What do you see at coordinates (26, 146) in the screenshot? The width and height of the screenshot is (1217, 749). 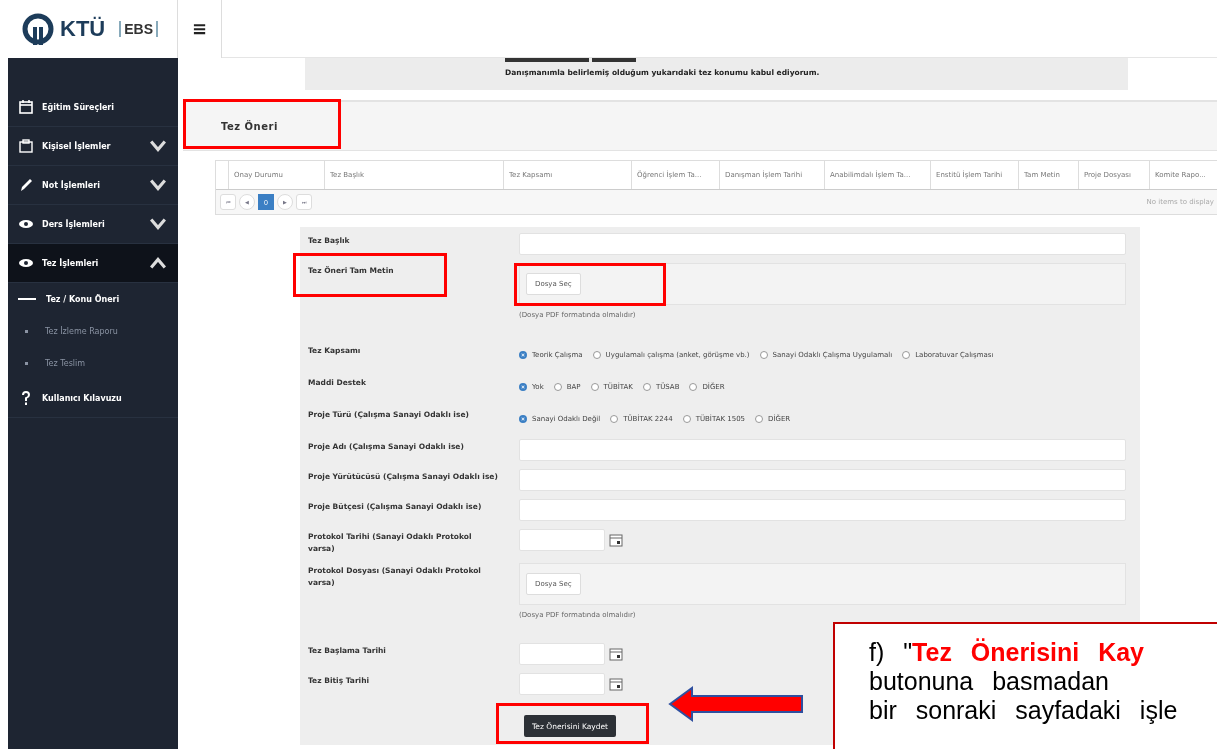 I see `clipboard-icon` at bounding box center [26, 146].